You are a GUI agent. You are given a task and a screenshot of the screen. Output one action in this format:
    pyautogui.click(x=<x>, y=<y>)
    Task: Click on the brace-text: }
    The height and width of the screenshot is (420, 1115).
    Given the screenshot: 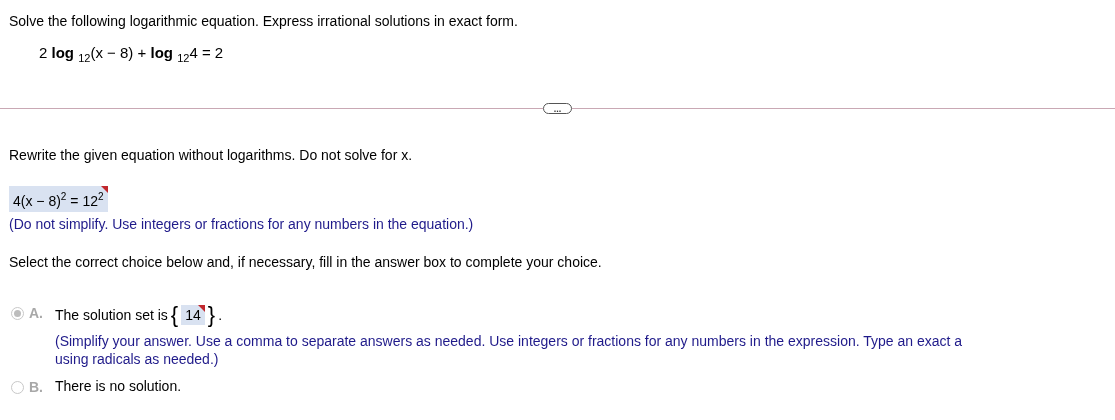 What is the action you would take?
    pyautogui.click(x=211, y=314)
    